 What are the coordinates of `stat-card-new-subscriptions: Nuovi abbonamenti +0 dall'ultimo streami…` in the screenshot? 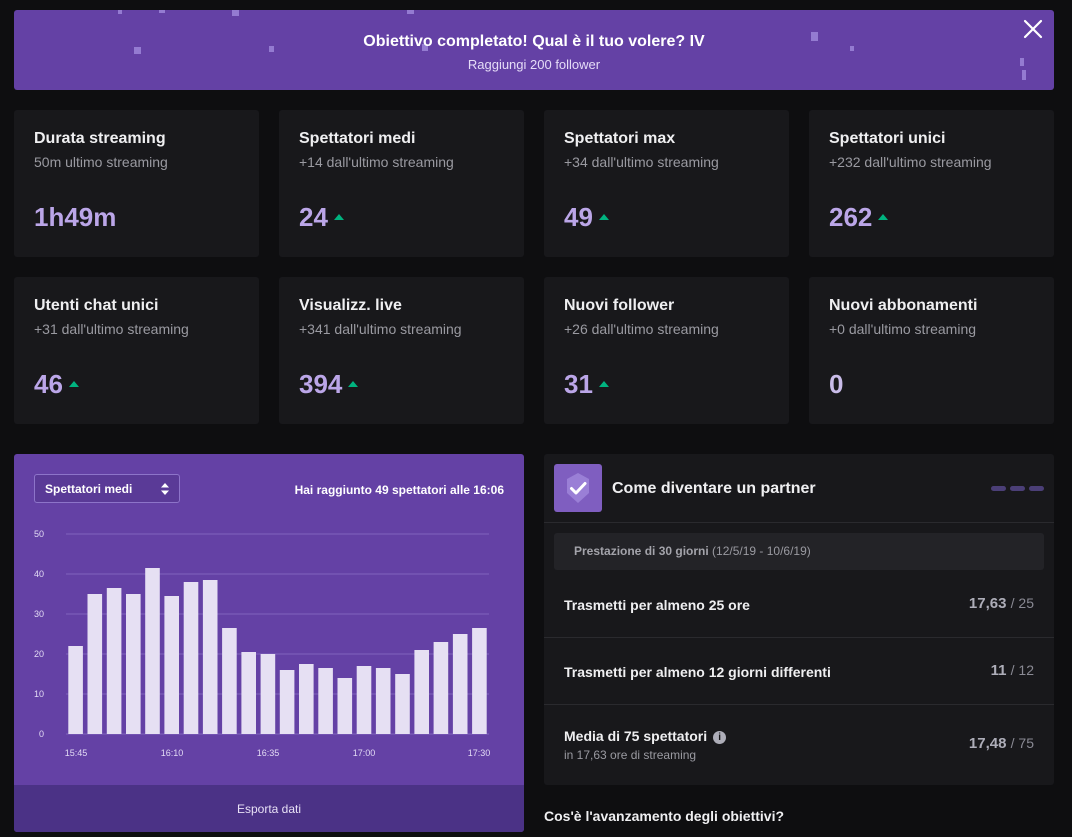 It's located at (931, 350).